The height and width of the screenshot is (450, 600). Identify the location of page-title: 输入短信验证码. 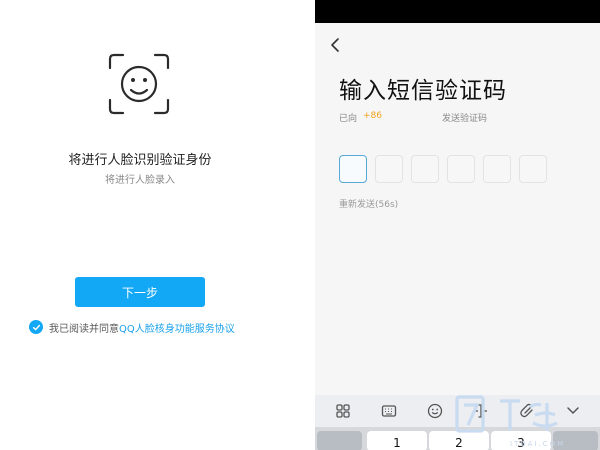
(423, 91).